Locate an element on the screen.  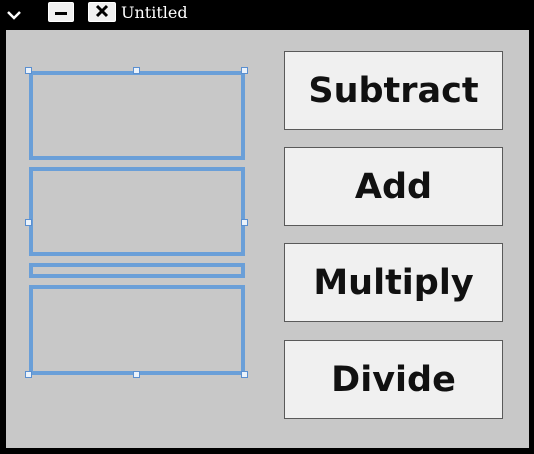
layout-panel-middle is located at coordinates (137, 211).